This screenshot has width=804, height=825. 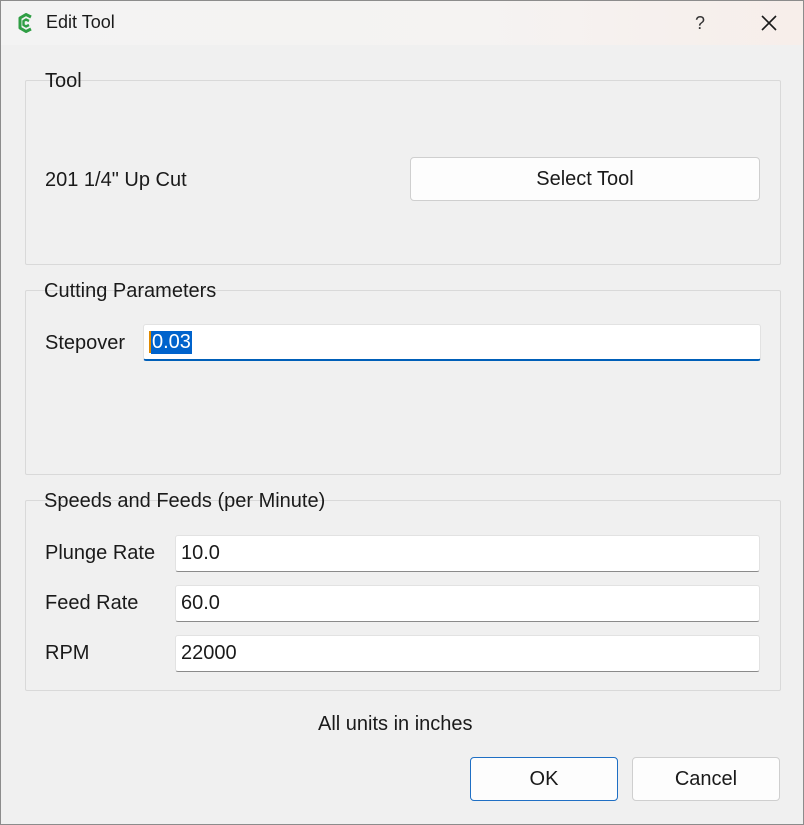 What do you see at coordinates (85, 343) in the screenshot?
I see `stepover-label: Stepover` at bounding box center [85, 343].